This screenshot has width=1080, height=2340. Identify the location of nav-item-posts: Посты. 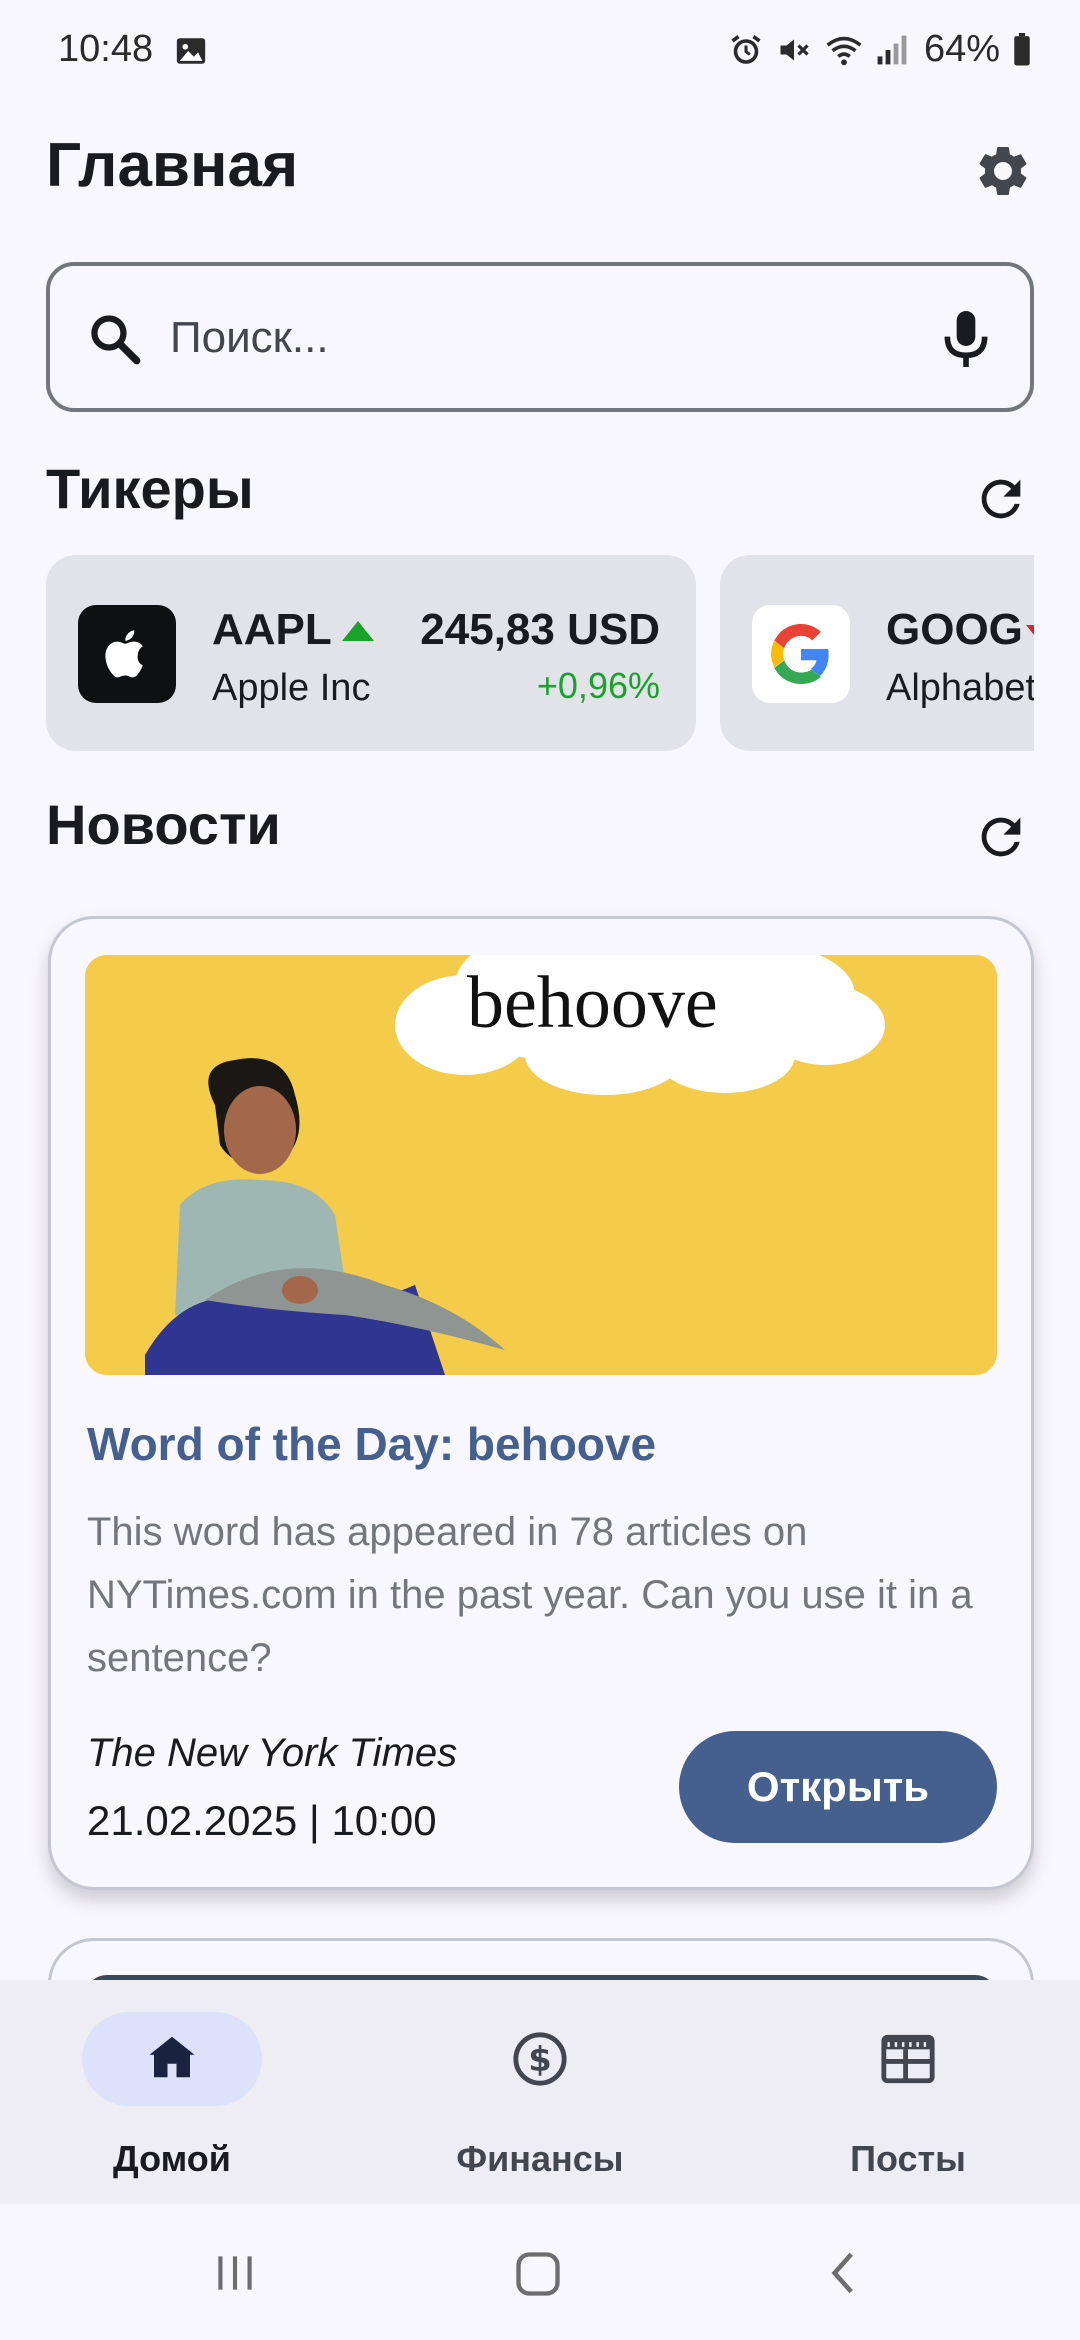
(908, 2092).